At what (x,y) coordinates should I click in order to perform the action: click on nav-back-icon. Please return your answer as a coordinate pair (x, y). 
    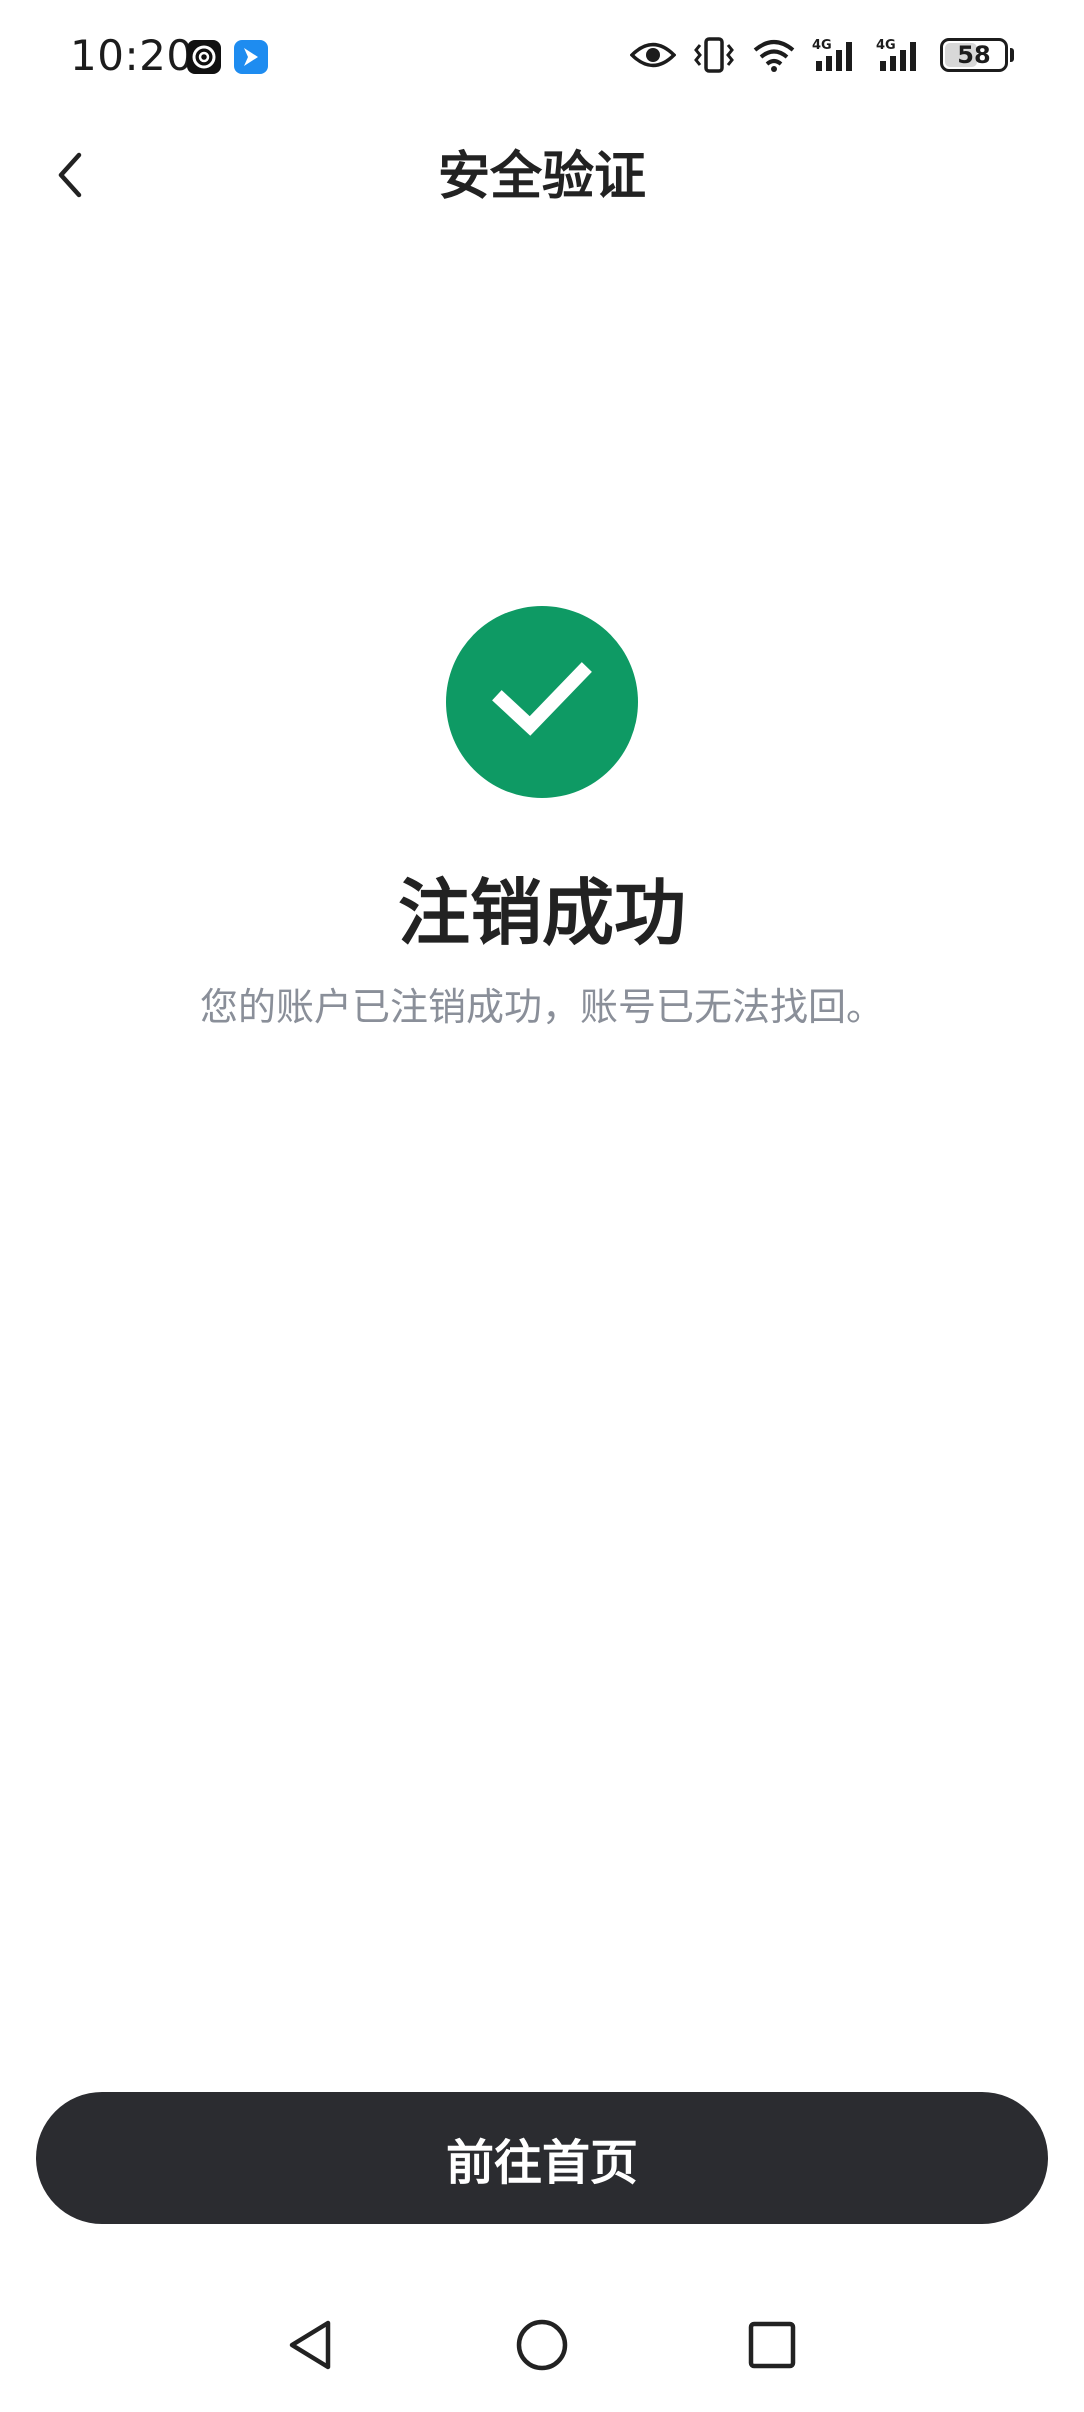
    Looking at the image, I should click on (310, 2347).